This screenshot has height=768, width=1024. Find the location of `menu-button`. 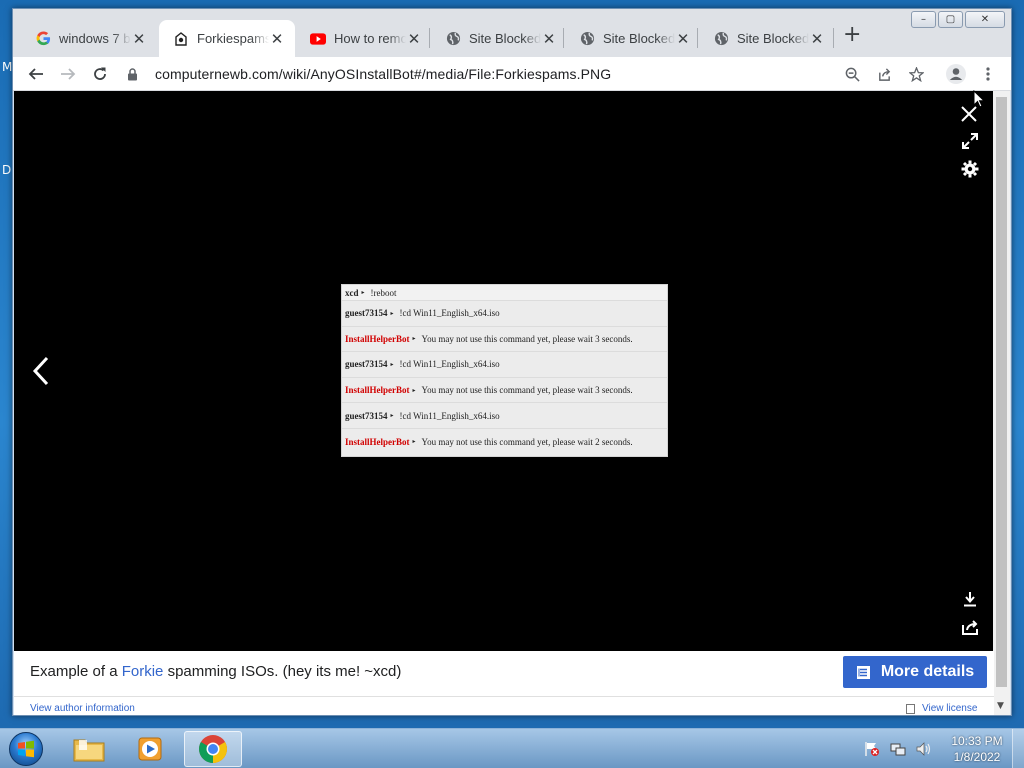

menu-button is located at coordinates (988, 74).